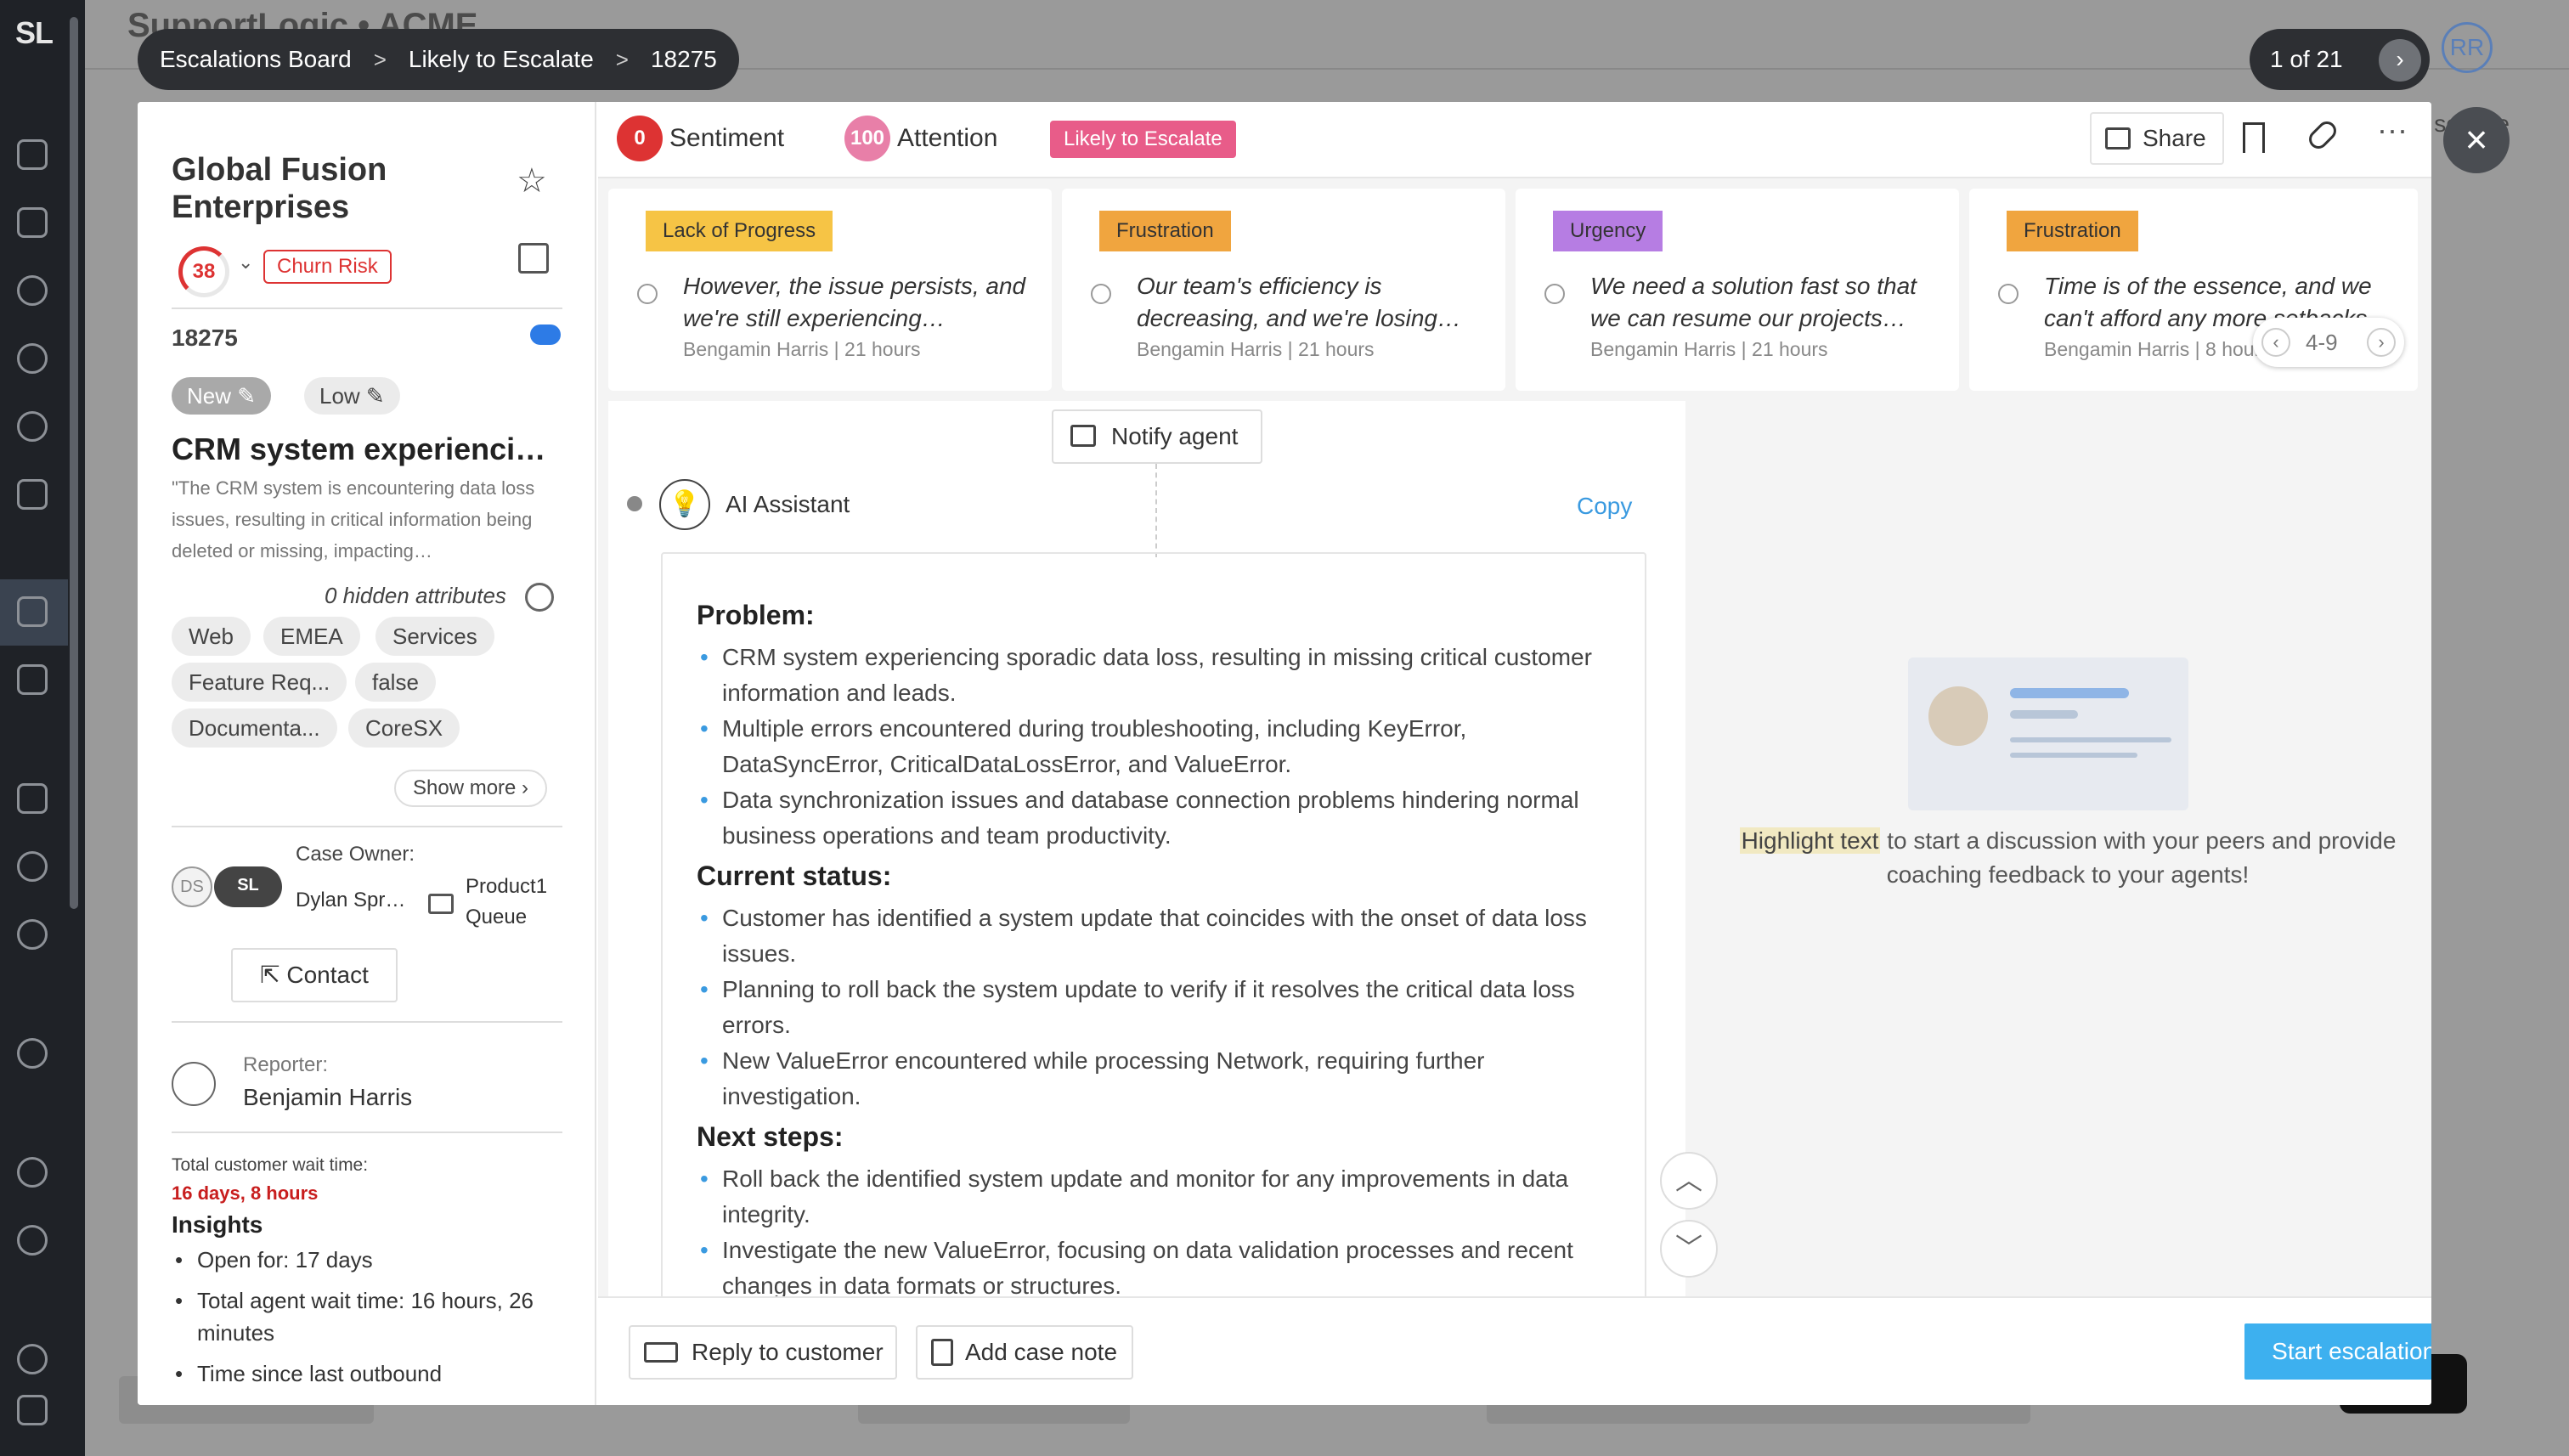 The height and width of the screenshot is (1456, 2569). What do you see at coordinates (74, 463) in the screenshot?
I see `rail-scrollbar` at bounding box center [74, 463].